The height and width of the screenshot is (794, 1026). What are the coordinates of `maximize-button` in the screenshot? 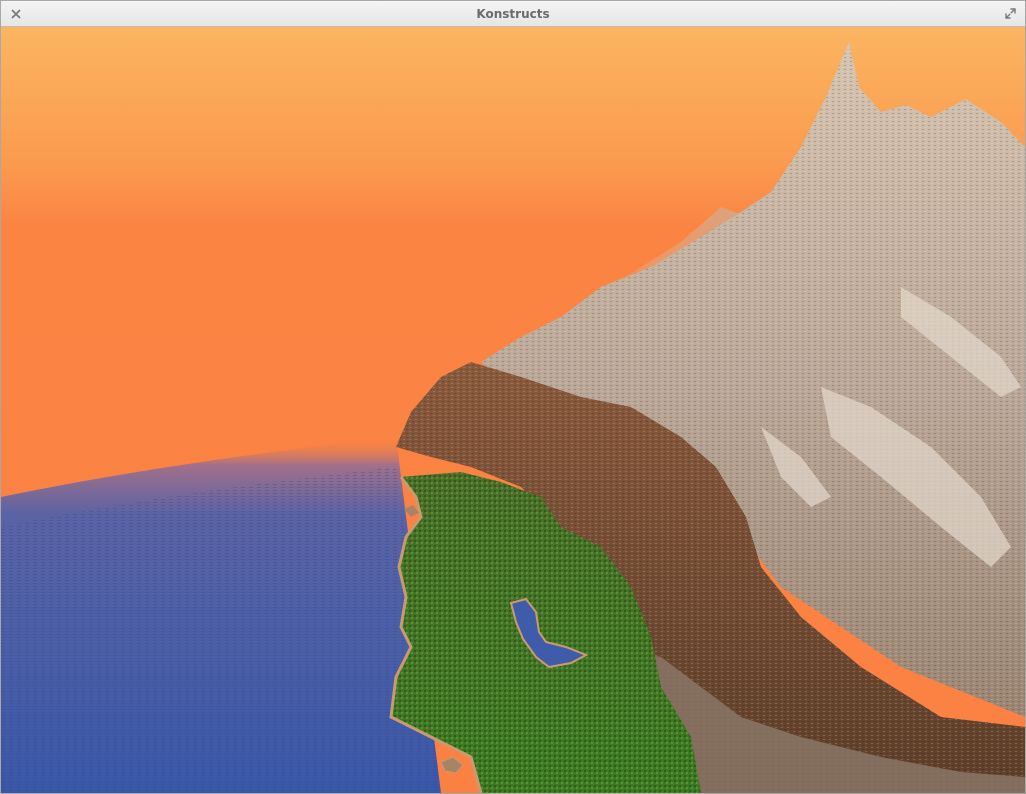 It's located at (1010, 13).